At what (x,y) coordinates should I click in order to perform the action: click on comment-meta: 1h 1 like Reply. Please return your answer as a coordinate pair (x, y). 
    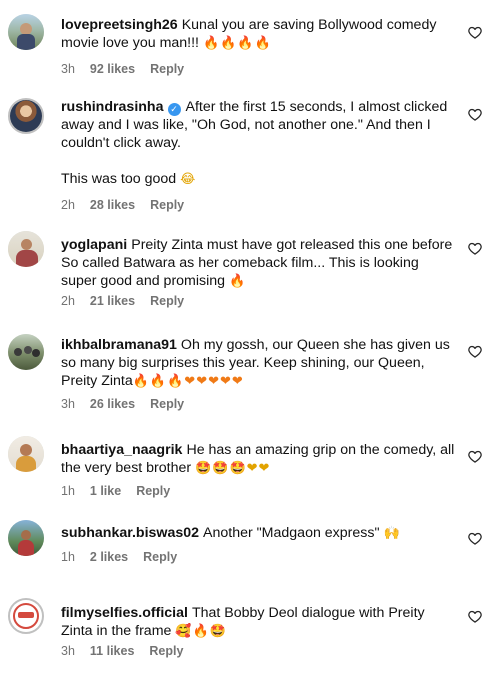
    Looking at the image, I should click on (123, 491).